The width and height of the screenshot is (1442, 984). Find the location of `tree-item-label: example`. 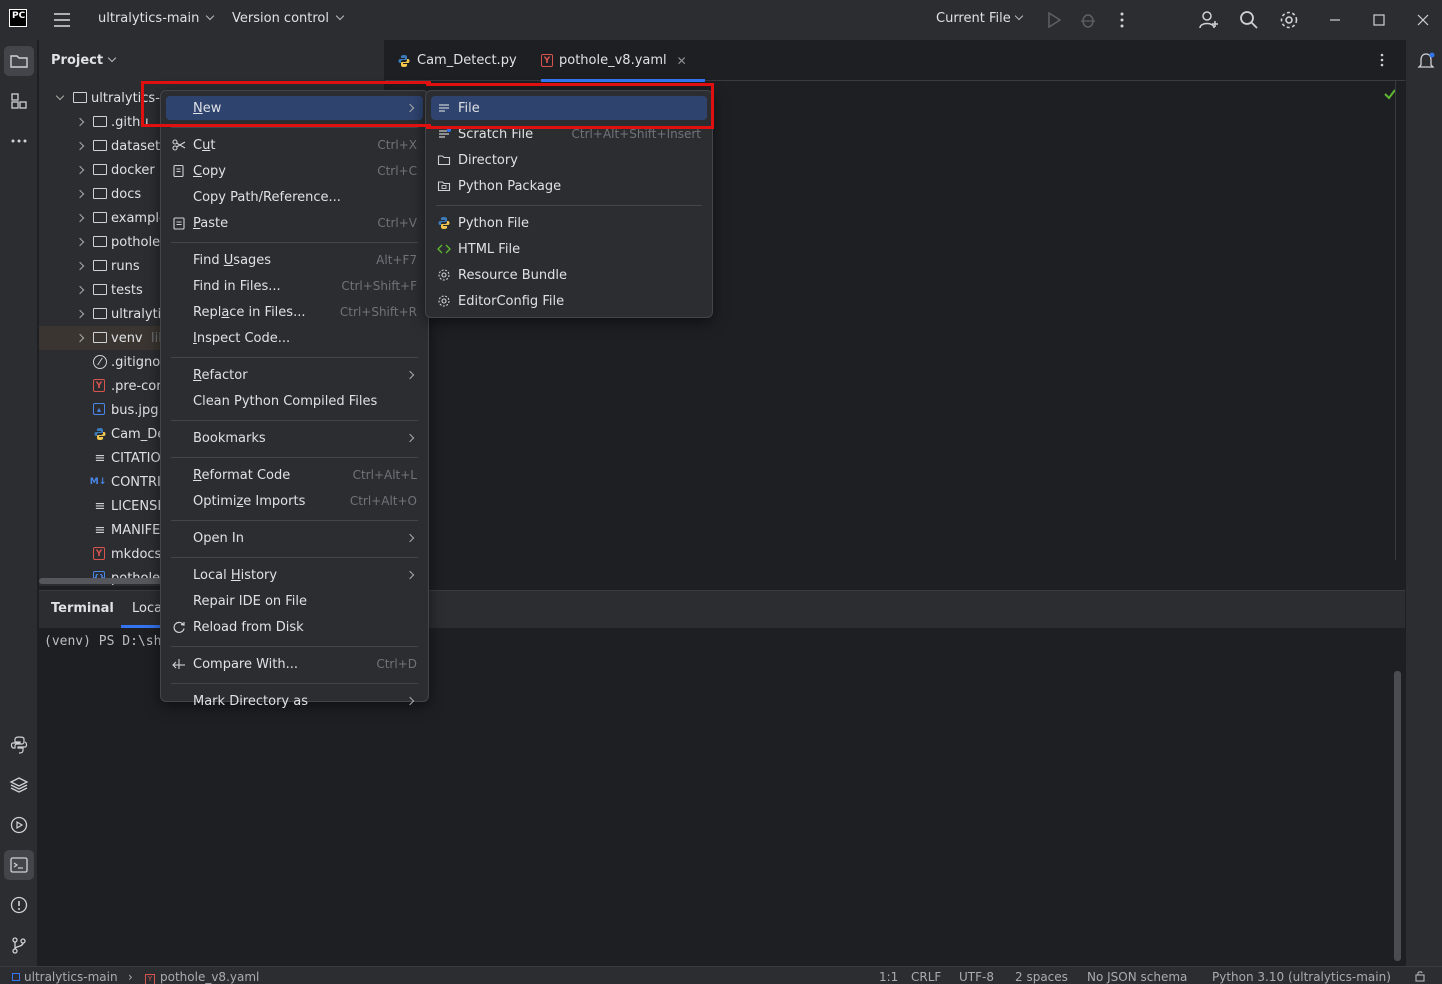

tree-item-label: example is located at coordinates (139, 218).